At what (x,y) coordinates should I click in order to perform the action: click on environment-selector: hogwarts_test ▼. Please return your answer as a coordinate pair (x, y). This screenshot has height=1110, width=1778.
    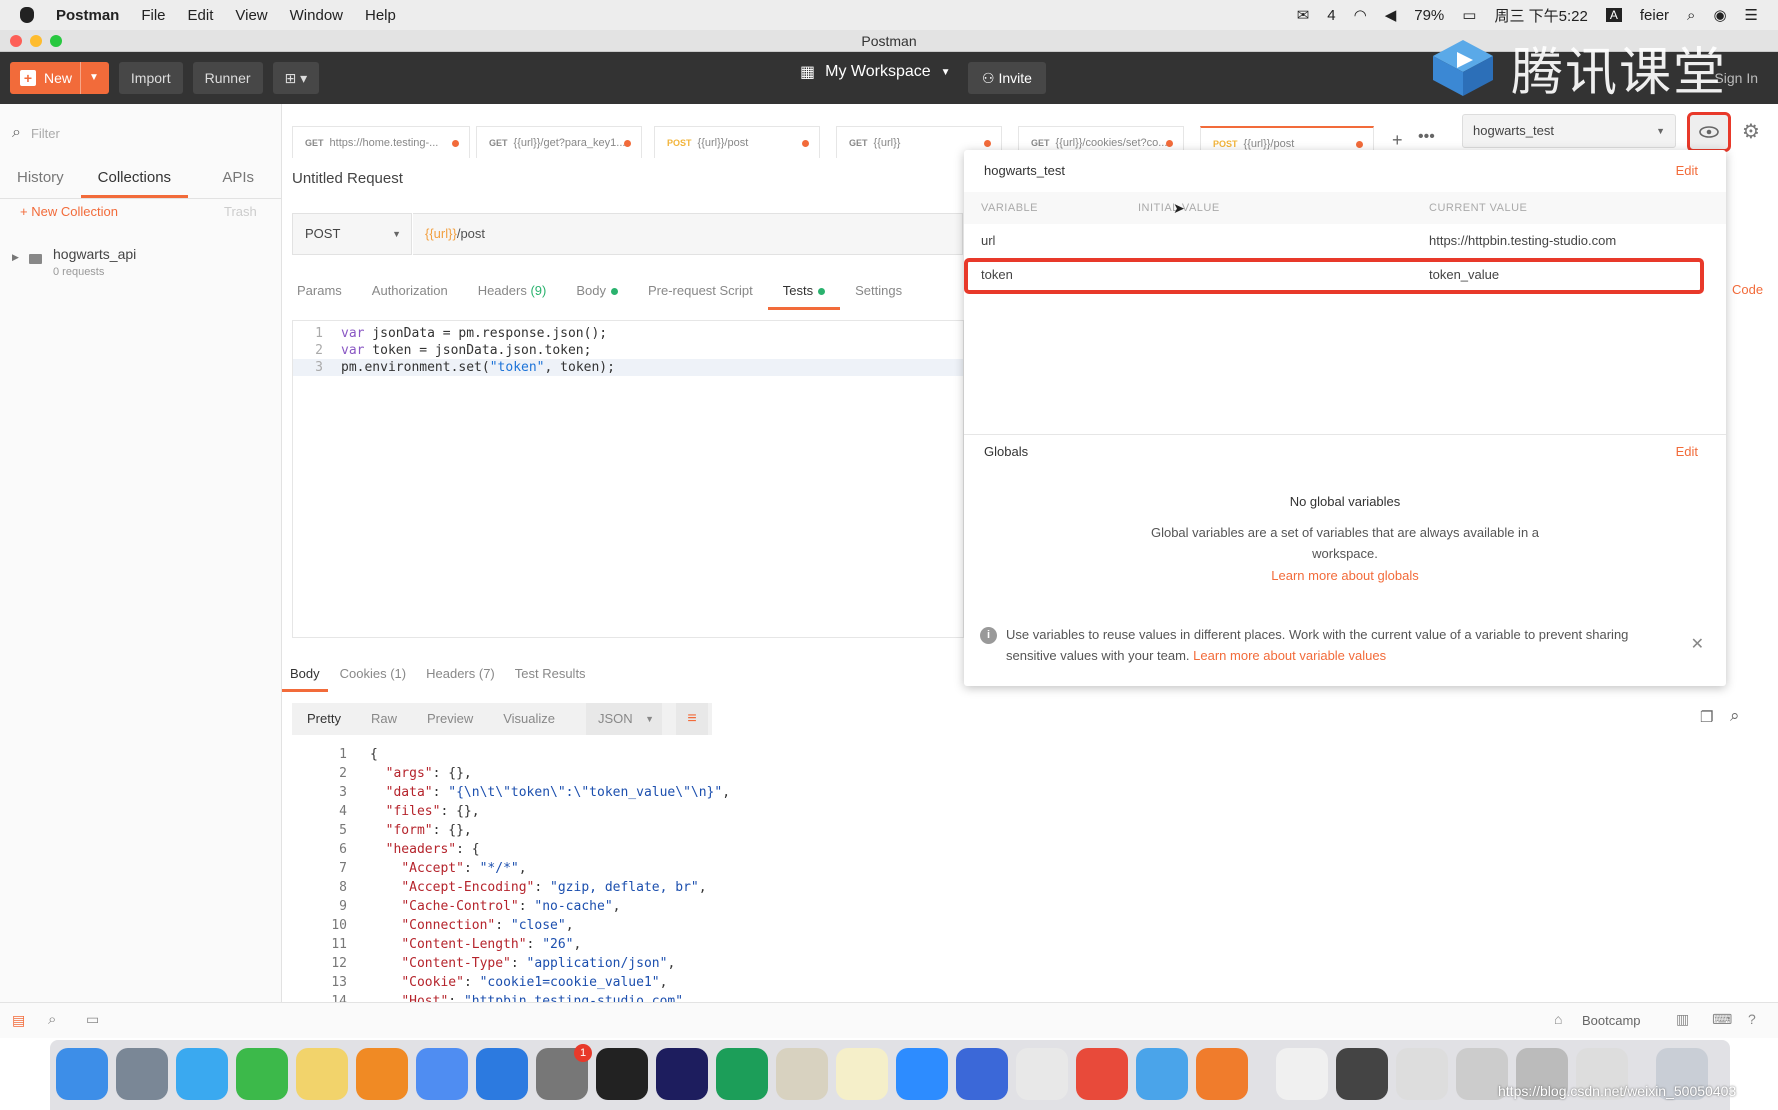
    Looking at the image, I should click on (1569, 131).